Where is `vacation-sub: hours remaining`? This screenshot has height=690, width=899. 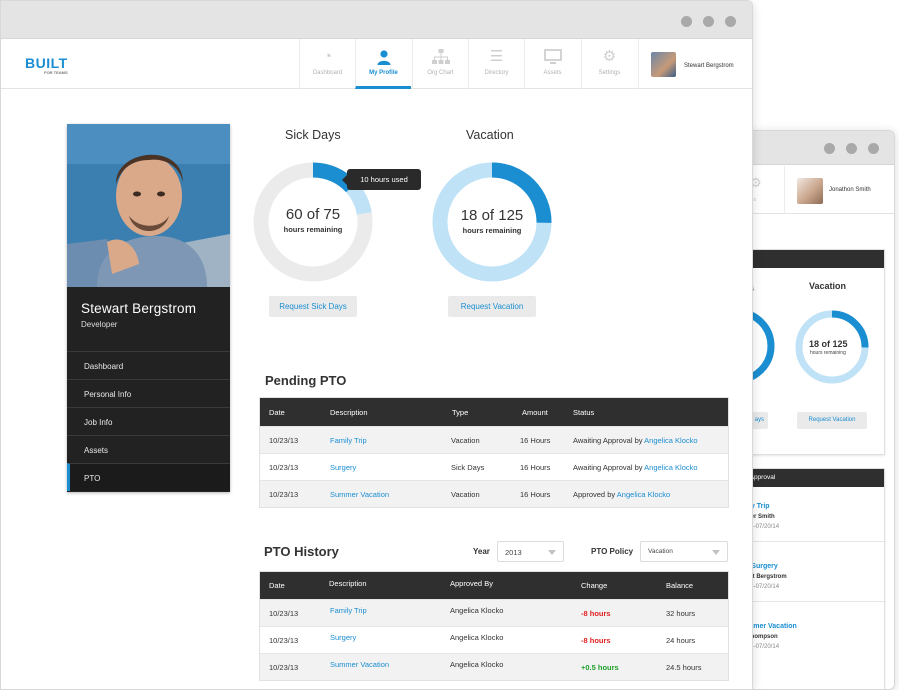
vacation-sub: hours remaining is located at coordinates (828, 353).